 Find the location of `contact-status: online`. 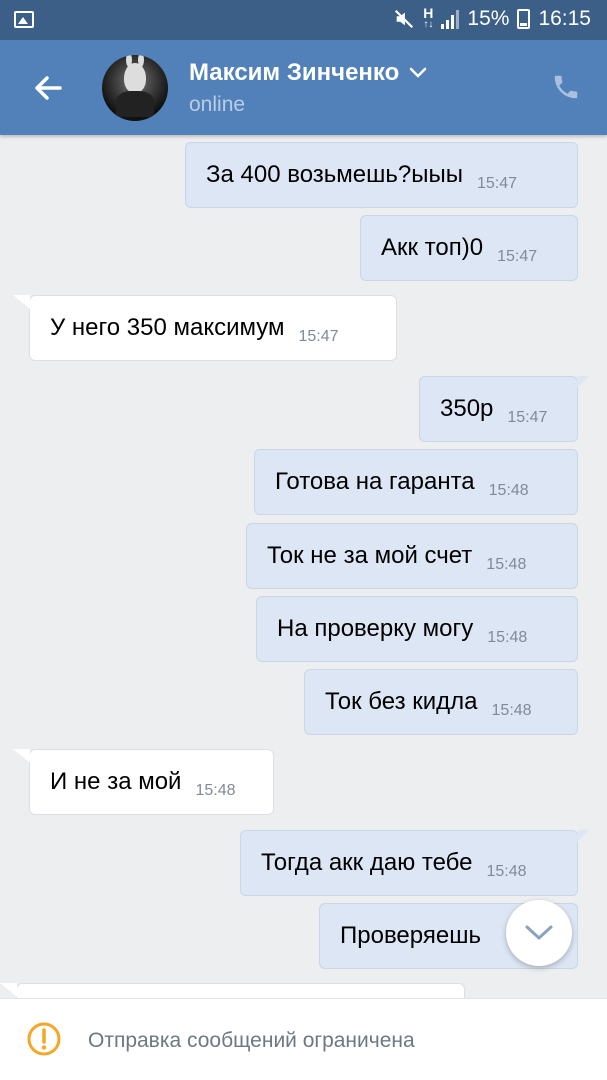

contact-status: online is located at coordinates (217, 104).